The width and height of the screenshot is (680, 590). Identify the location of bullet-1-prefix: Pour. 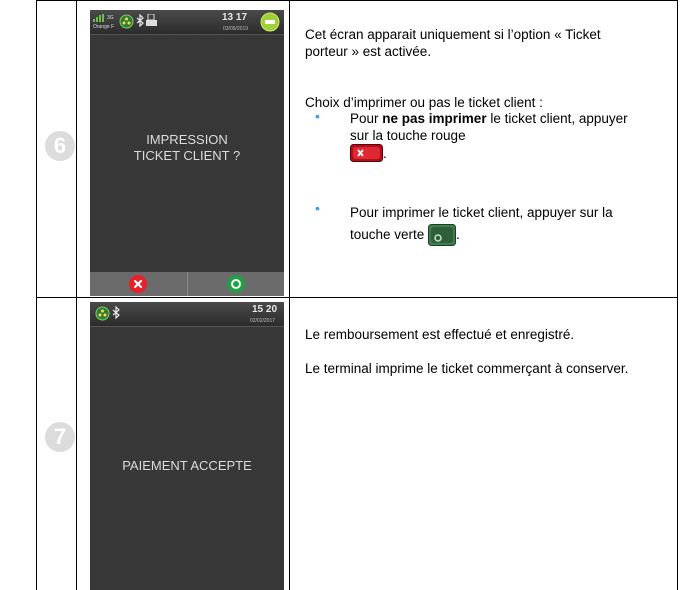
(366, 118).